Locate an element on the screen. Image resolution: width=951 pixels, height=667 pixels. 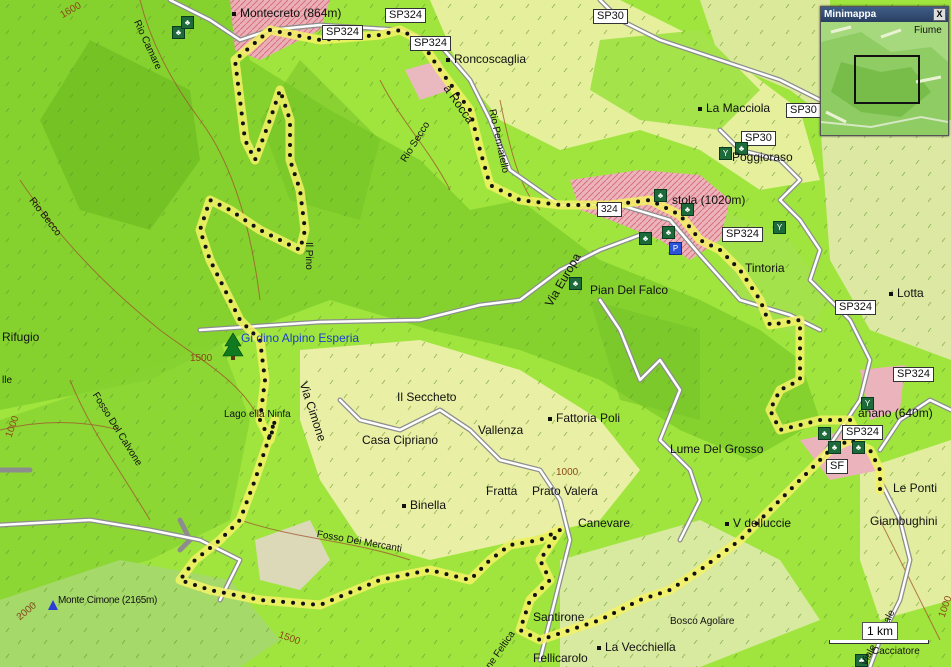
place-bosco-agolare: Bosco Agolare is located at coordinates (702, 622).